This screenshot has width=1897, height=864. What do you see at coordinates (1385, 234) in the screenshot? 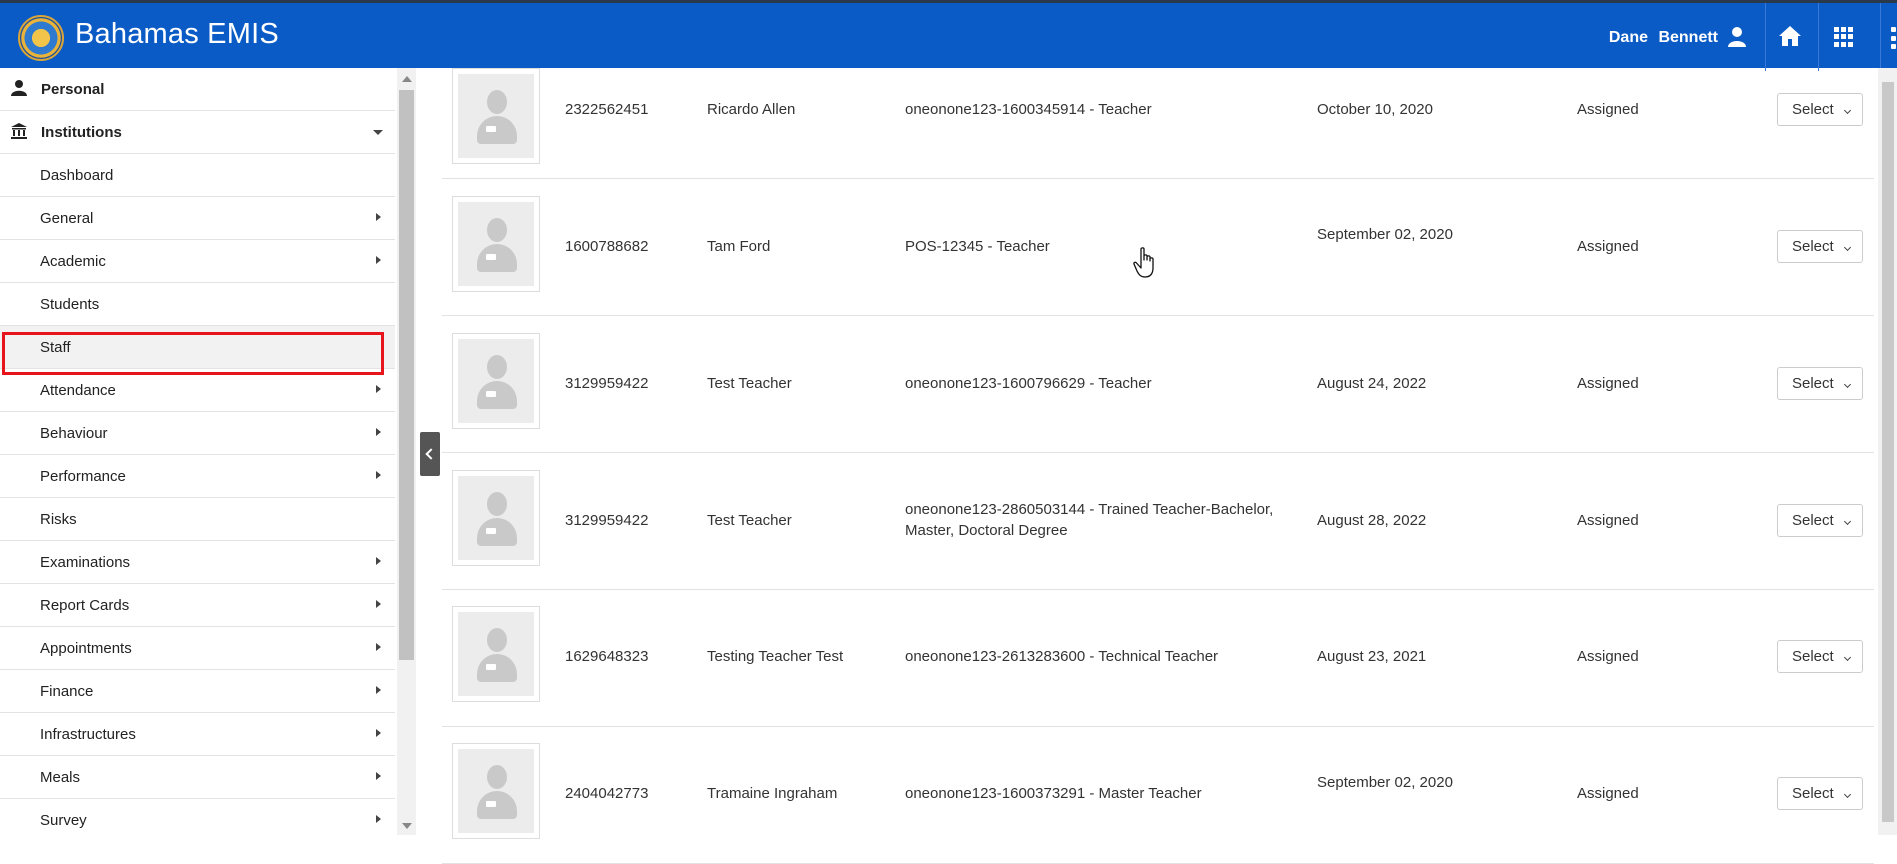
I see `staff-start-date: September 02, 2020` at bounding box center [1385, 234].